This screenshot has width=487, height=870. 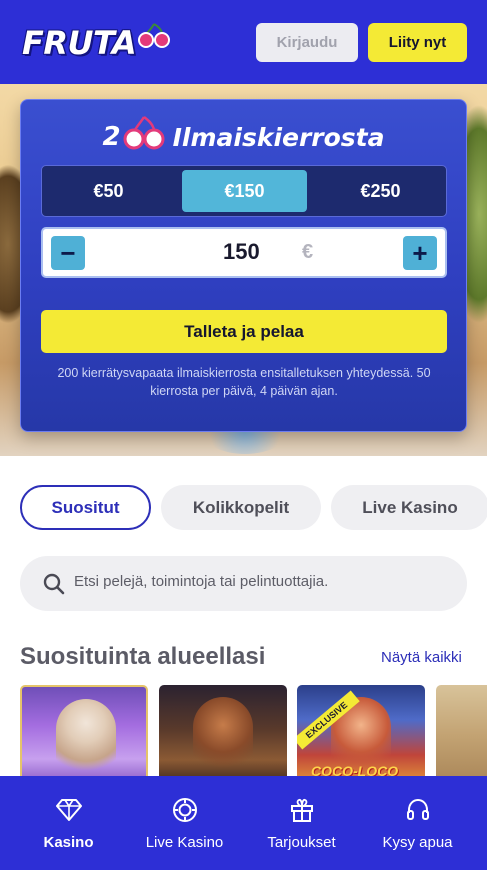 I want to click on amount-option-150: €150, so click(x=244, y=191).